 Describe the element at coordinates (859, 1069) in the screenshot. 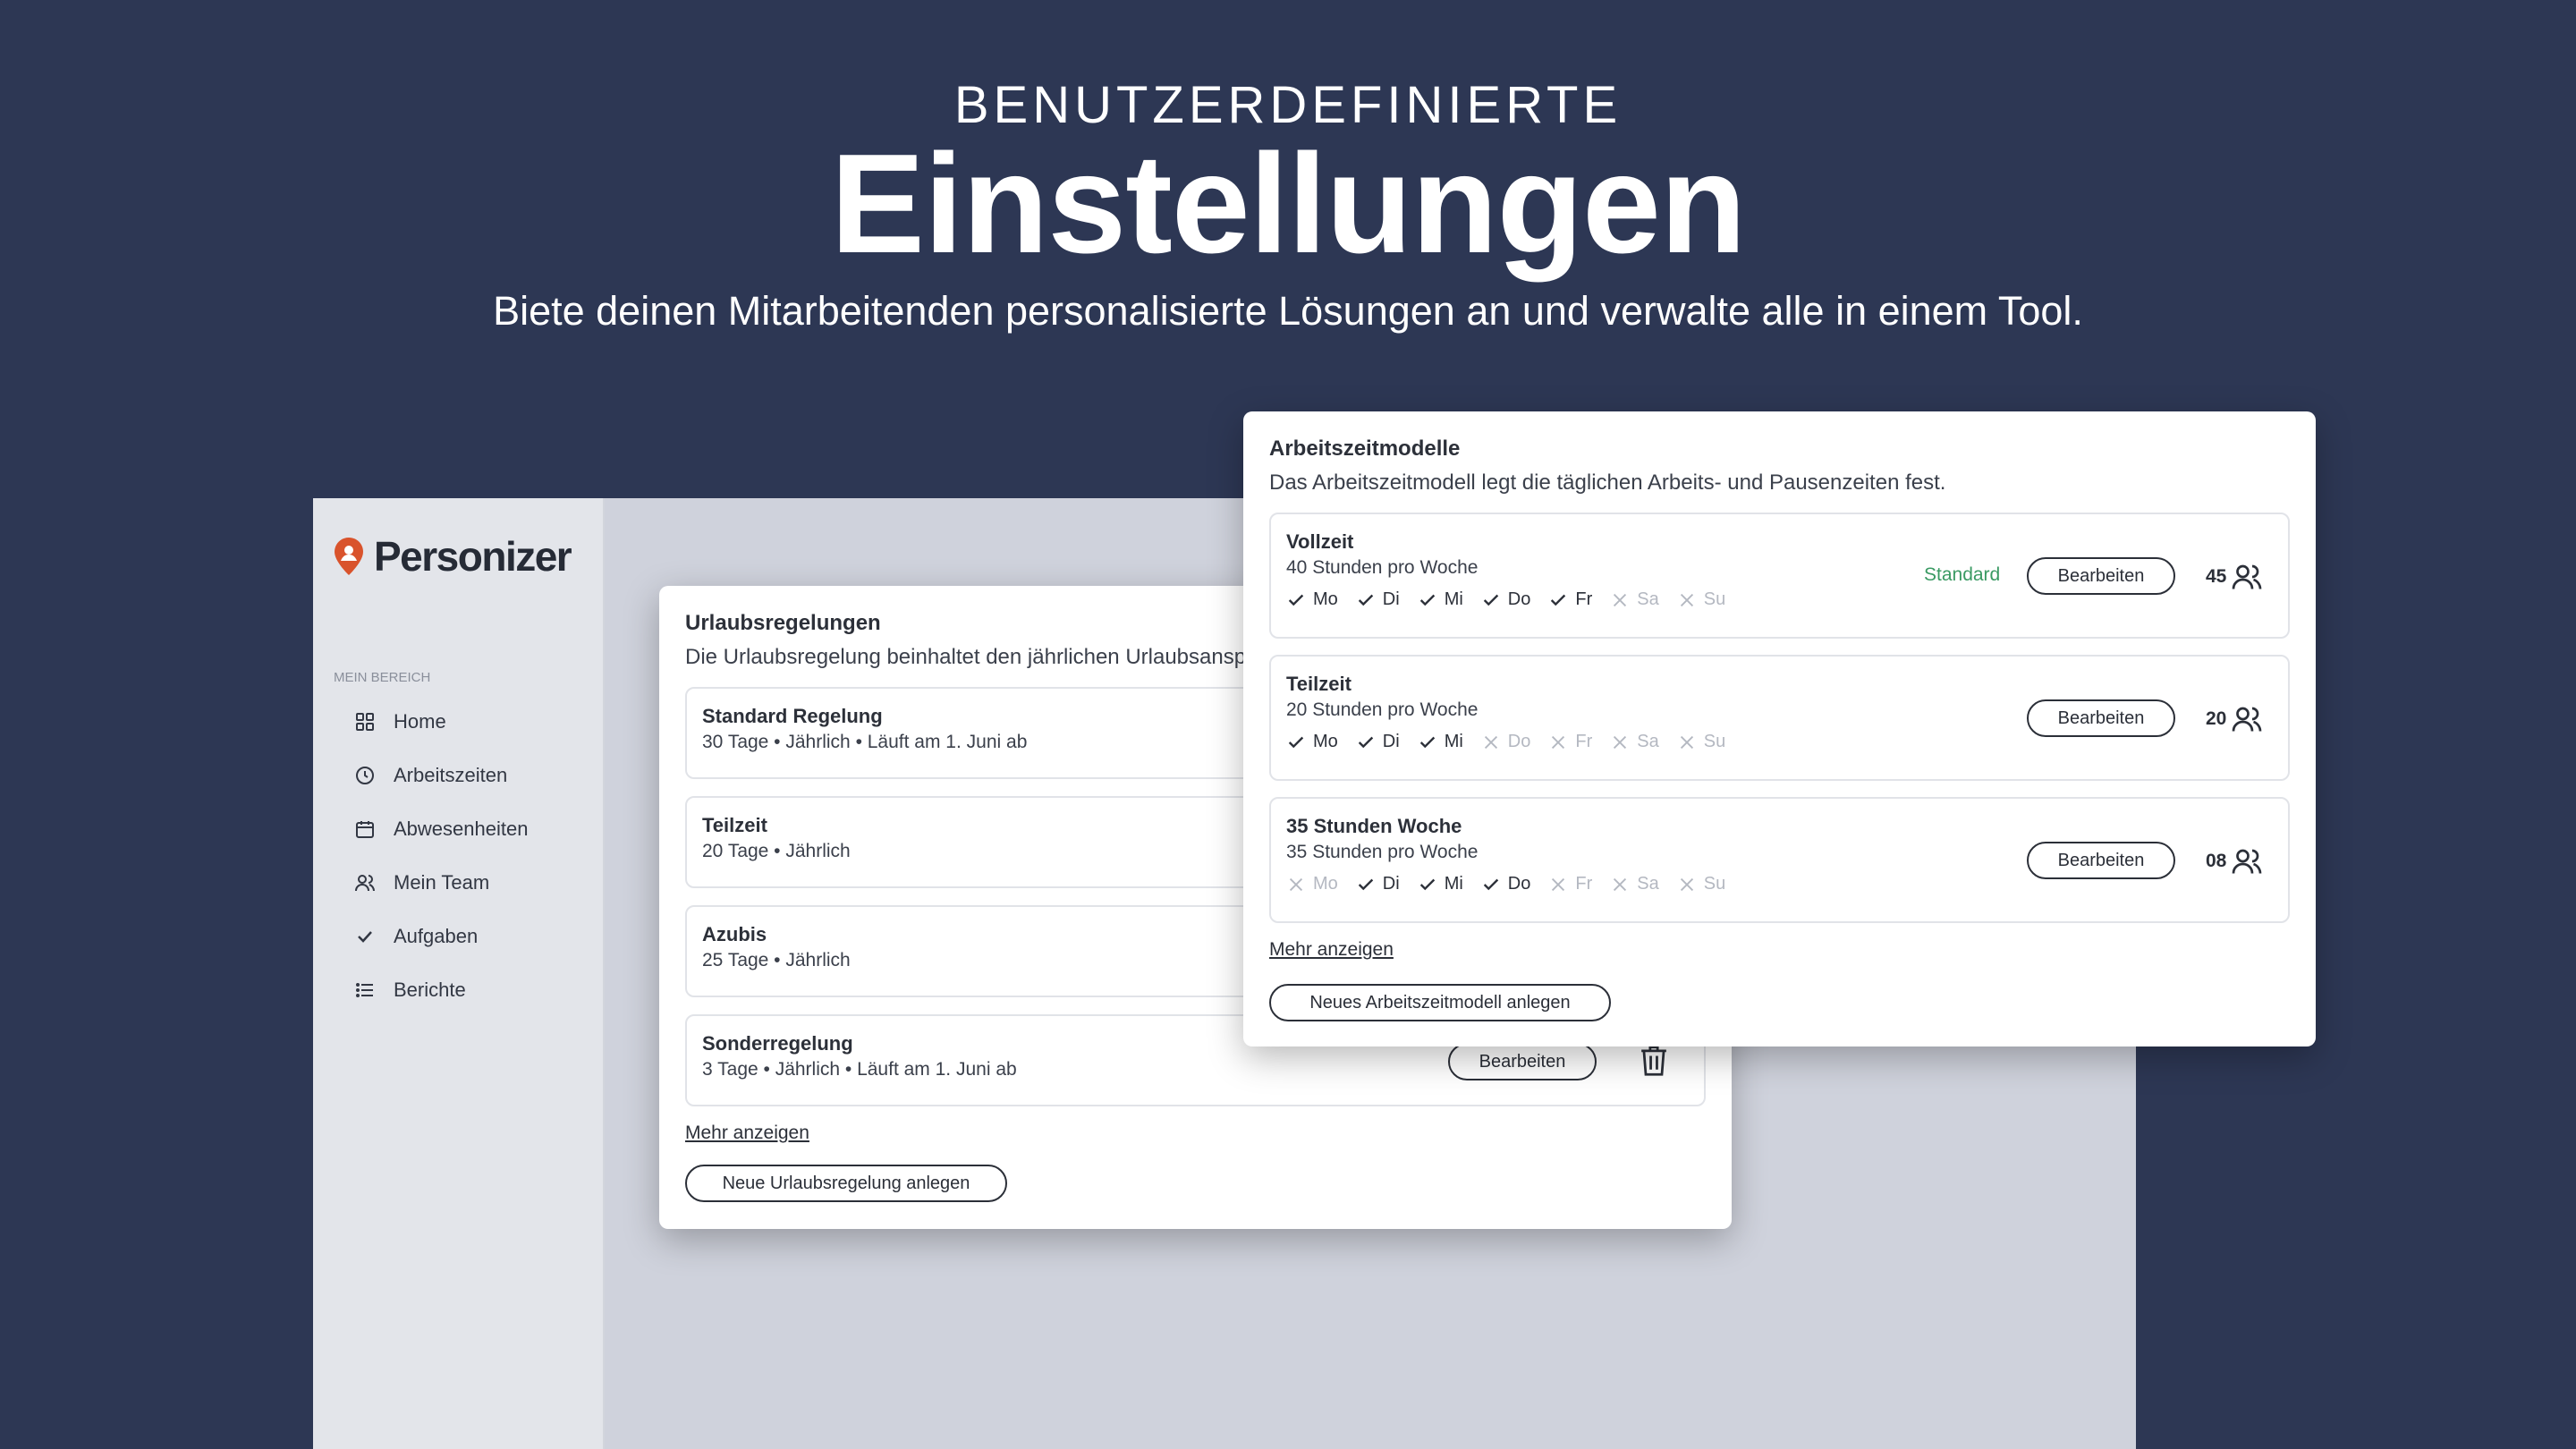

I see `row-meta: 3 Tage • Jährlich • Läuft am 1. Juni ab` at that location.